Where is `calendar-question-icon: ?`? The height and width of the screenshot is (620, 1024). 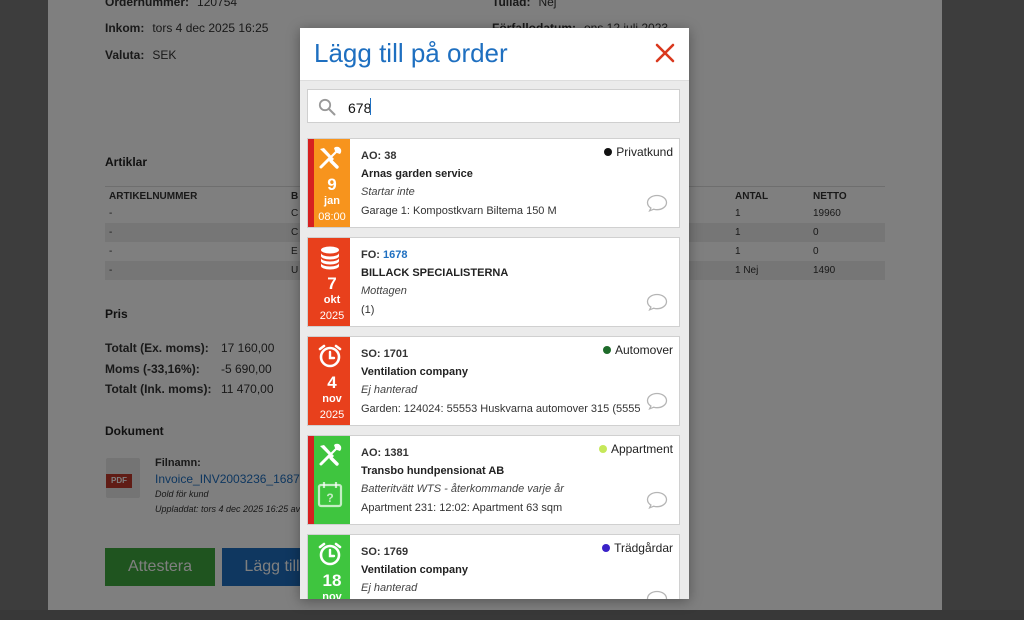 calendar-question-icon: ? is located at coordinates (330, 495).